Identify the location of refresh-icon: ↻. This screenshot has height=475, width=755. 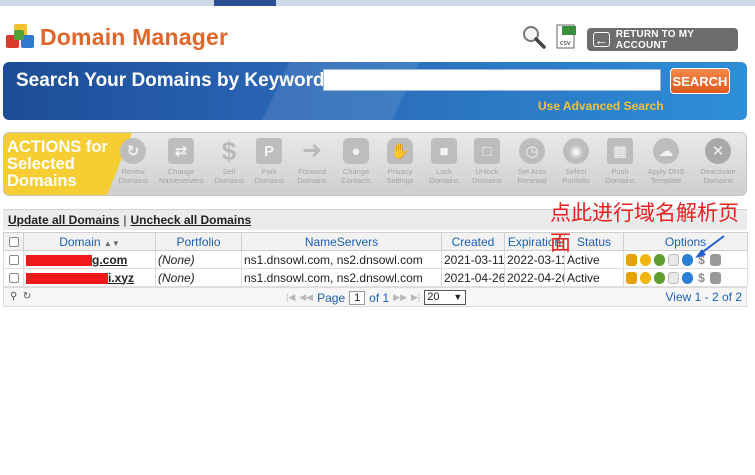
(27, 296).